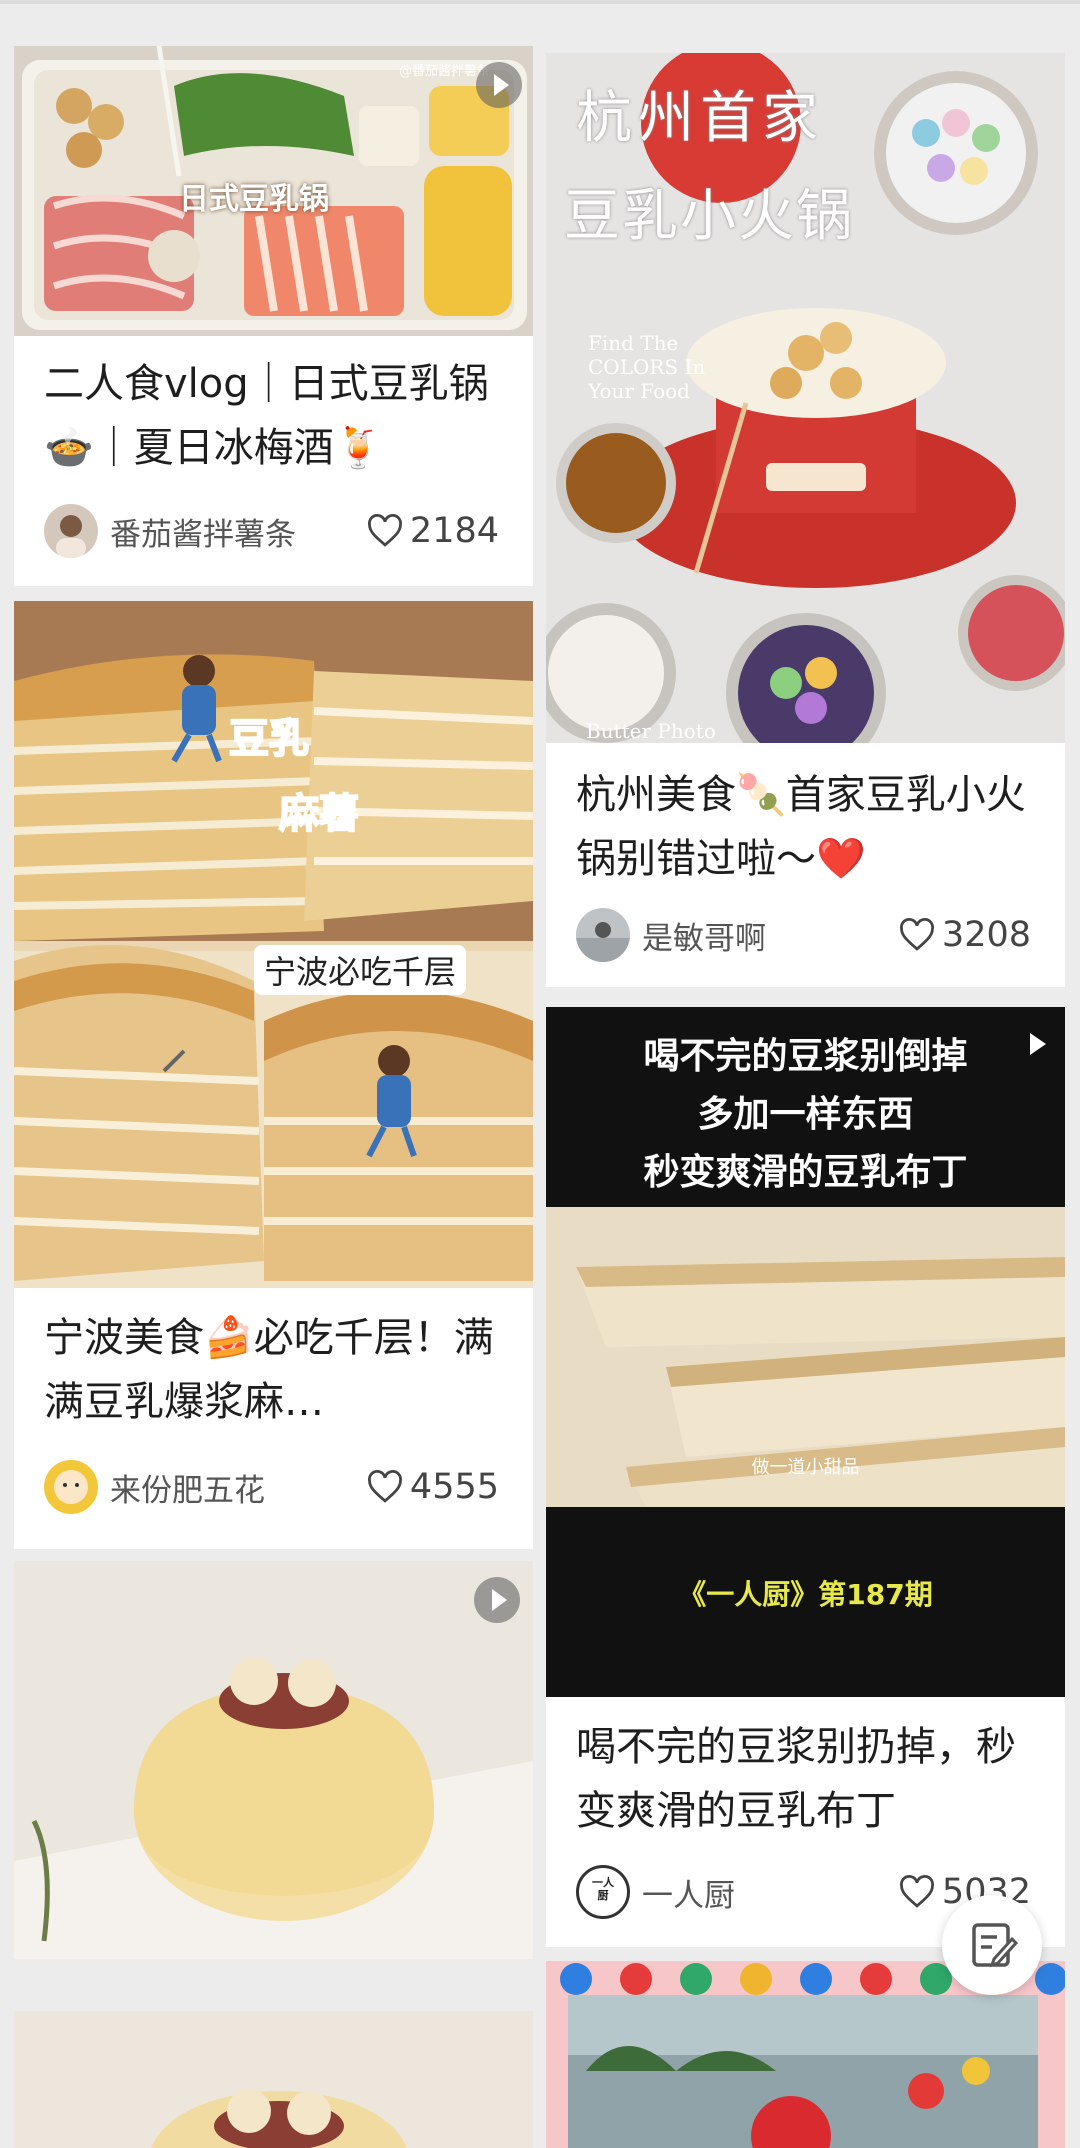 The height and width of the screenshot is (2148, 1080). What do you see at coordinates (360, 970) in the screenshot?
I see `image-caption: 宁波必吃千层` at bounding box center [360, 970].